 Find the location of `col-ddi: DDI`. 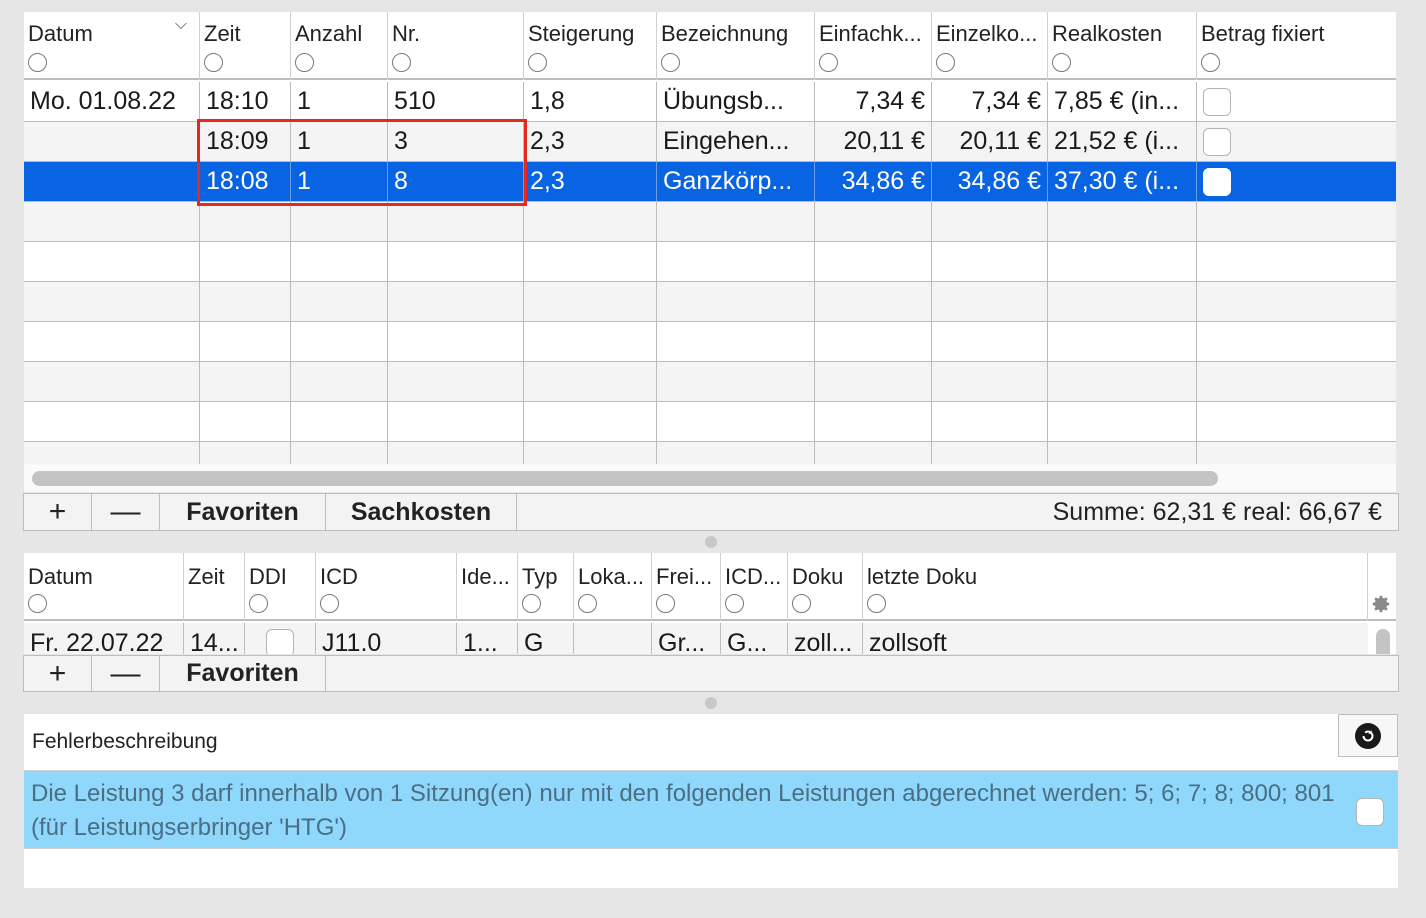

col-ddi: DDI is located at coordinates (280, 587).